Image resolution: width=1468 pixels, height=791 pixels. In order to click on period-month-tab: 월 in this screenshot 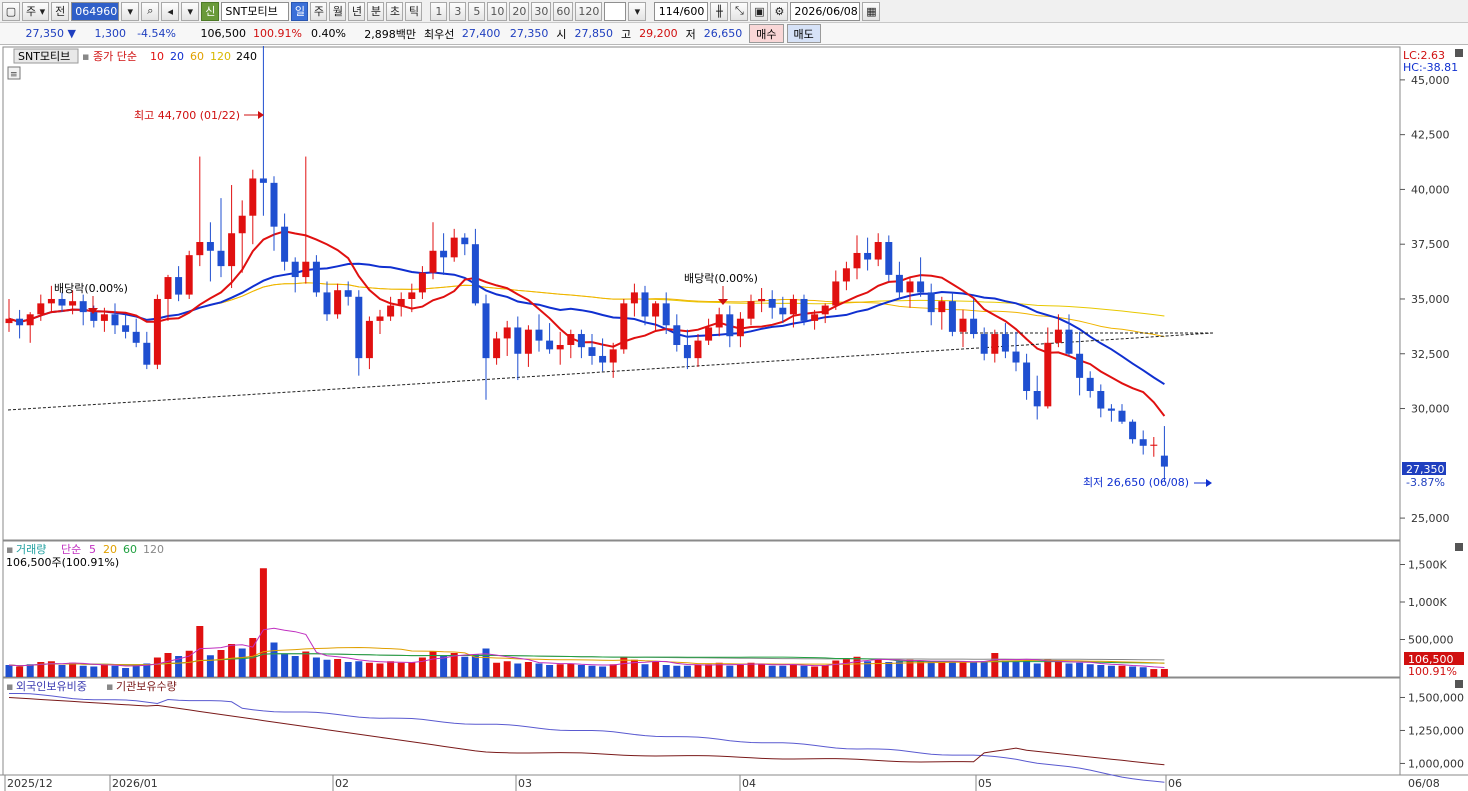, I will do `click(338, 11)`.